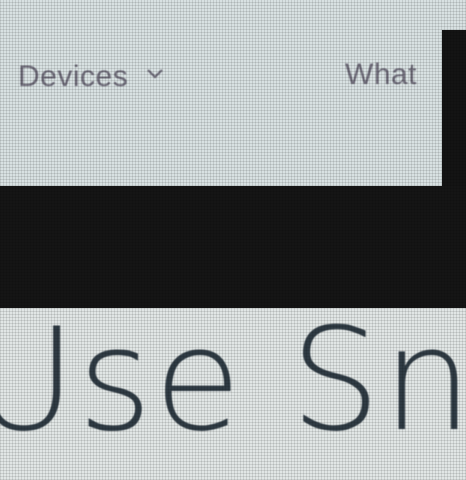  What do you see at coordinates (155, 69) in the screenshot?
I see `chevron-down-icon` at bounding box center [155, 69].